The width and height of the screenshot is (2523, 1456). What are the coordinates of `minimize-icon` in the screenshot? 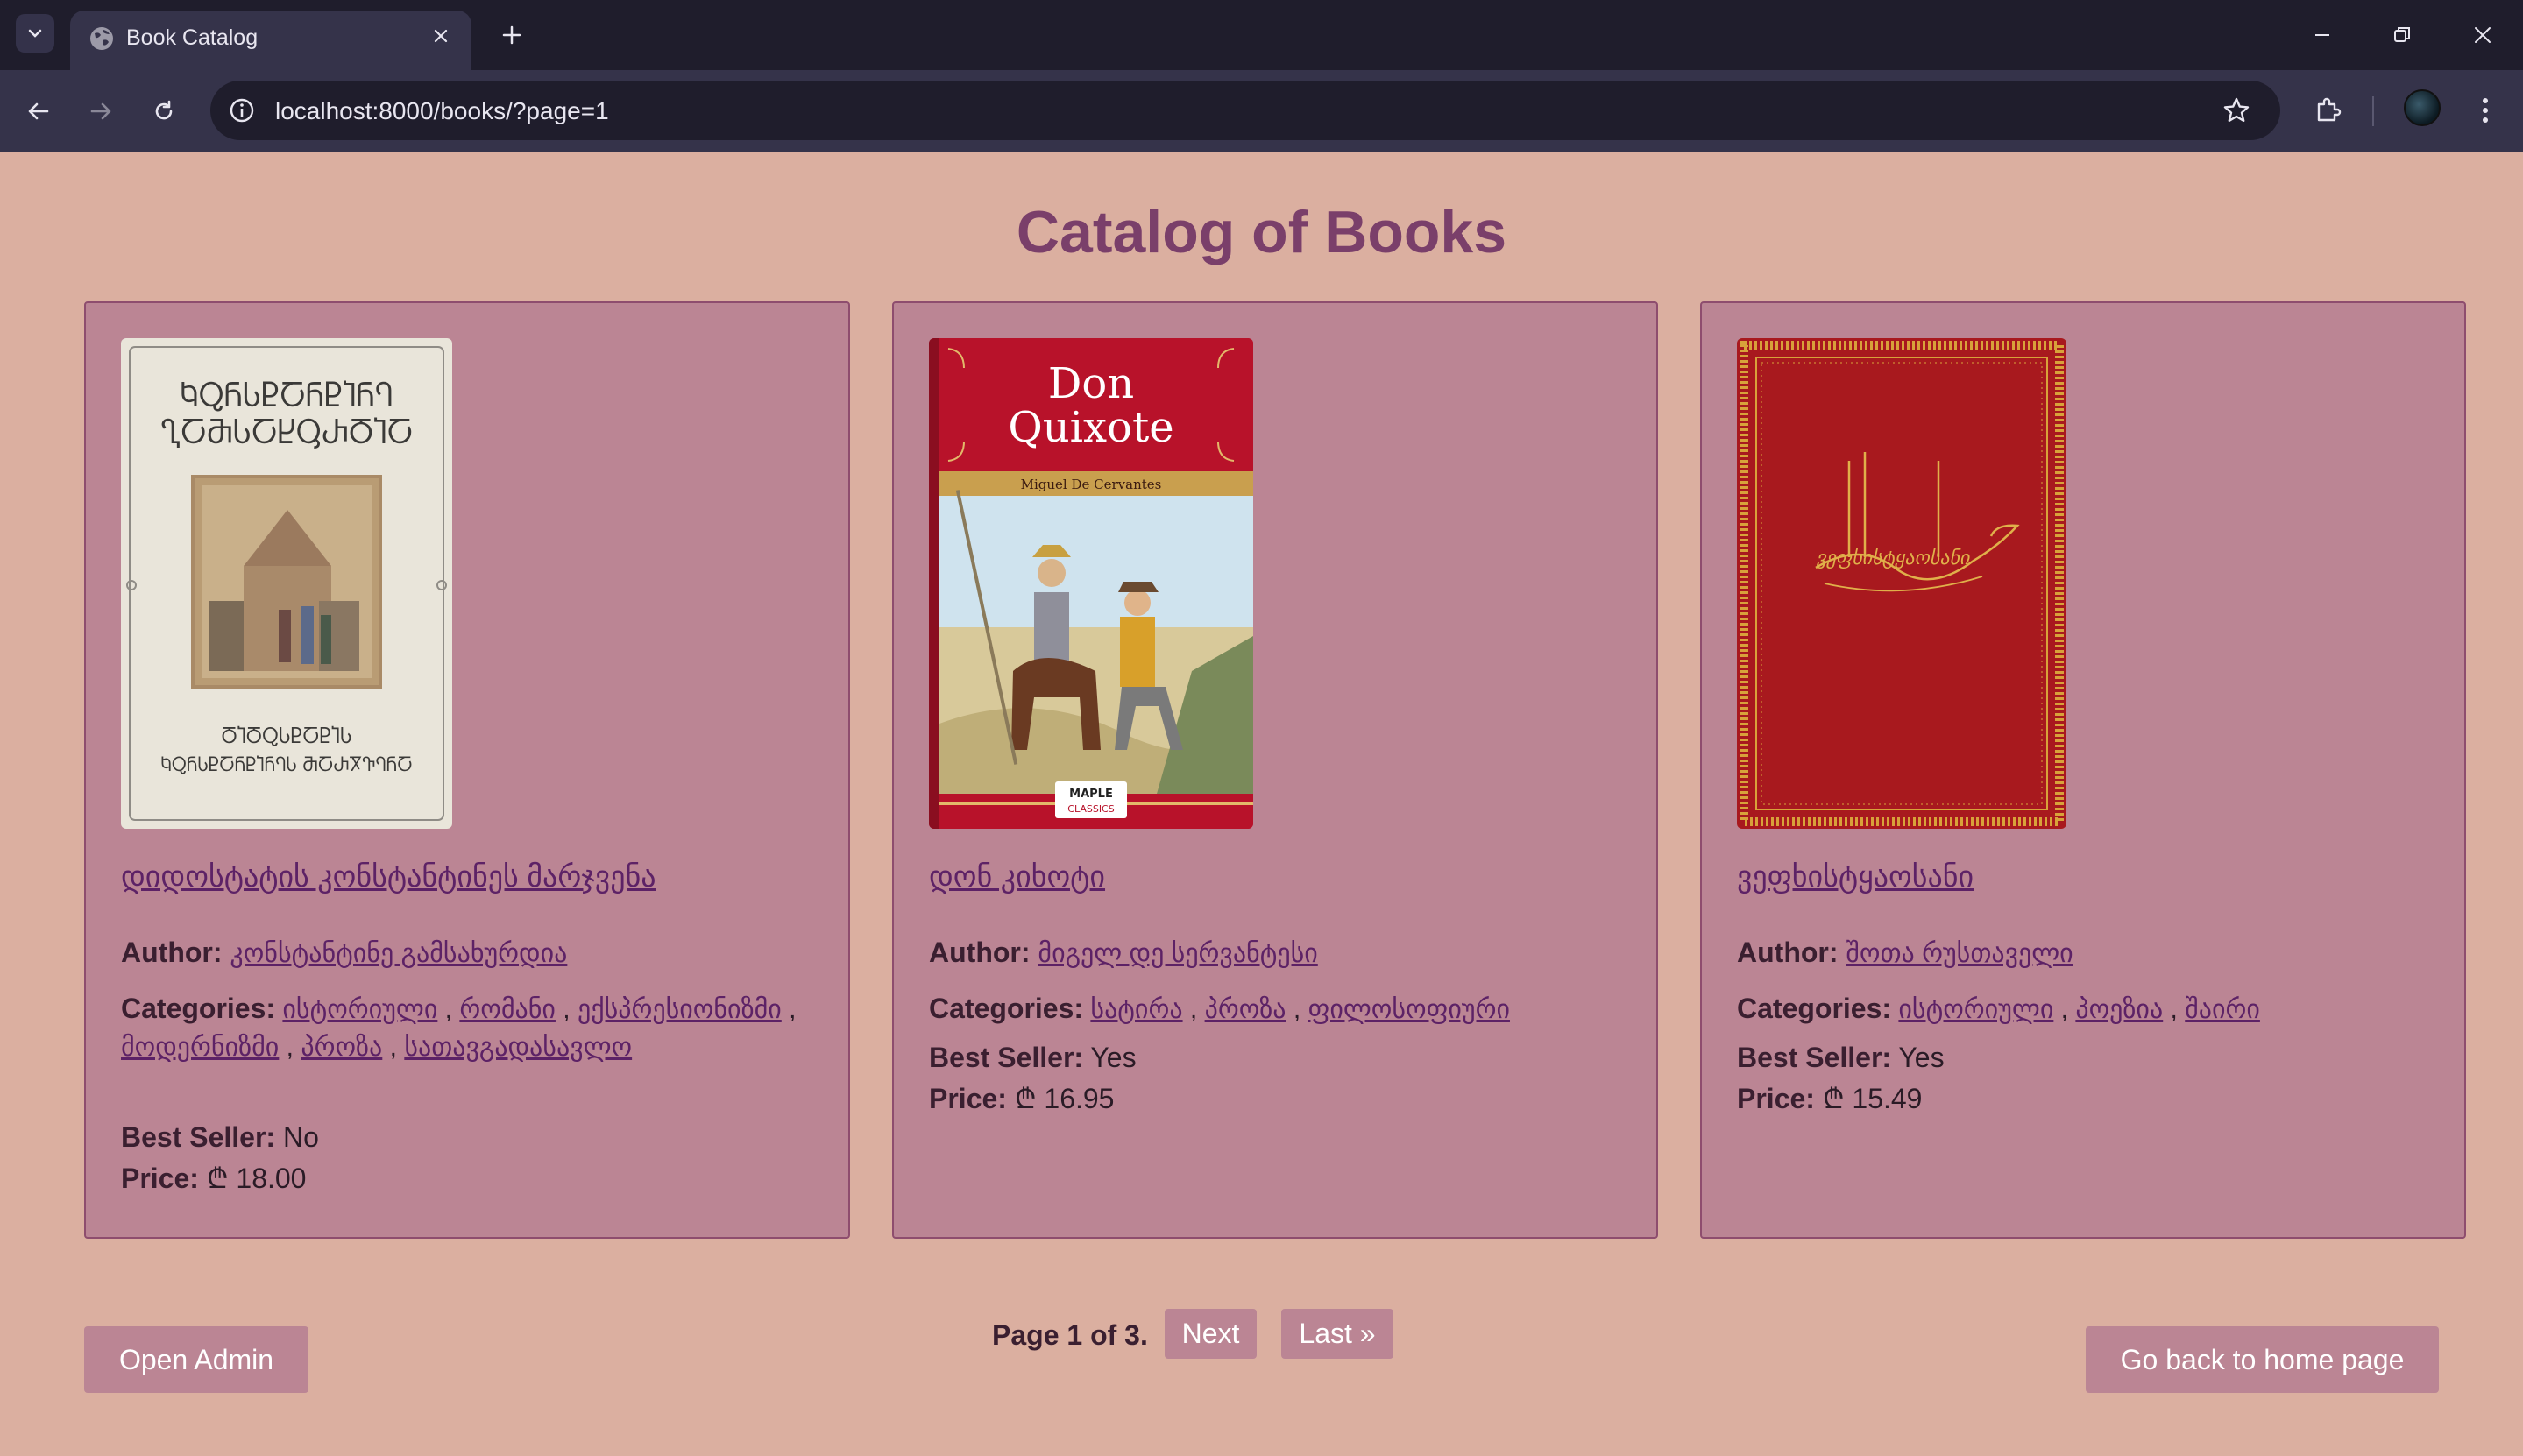 It's located at (2322, 35).